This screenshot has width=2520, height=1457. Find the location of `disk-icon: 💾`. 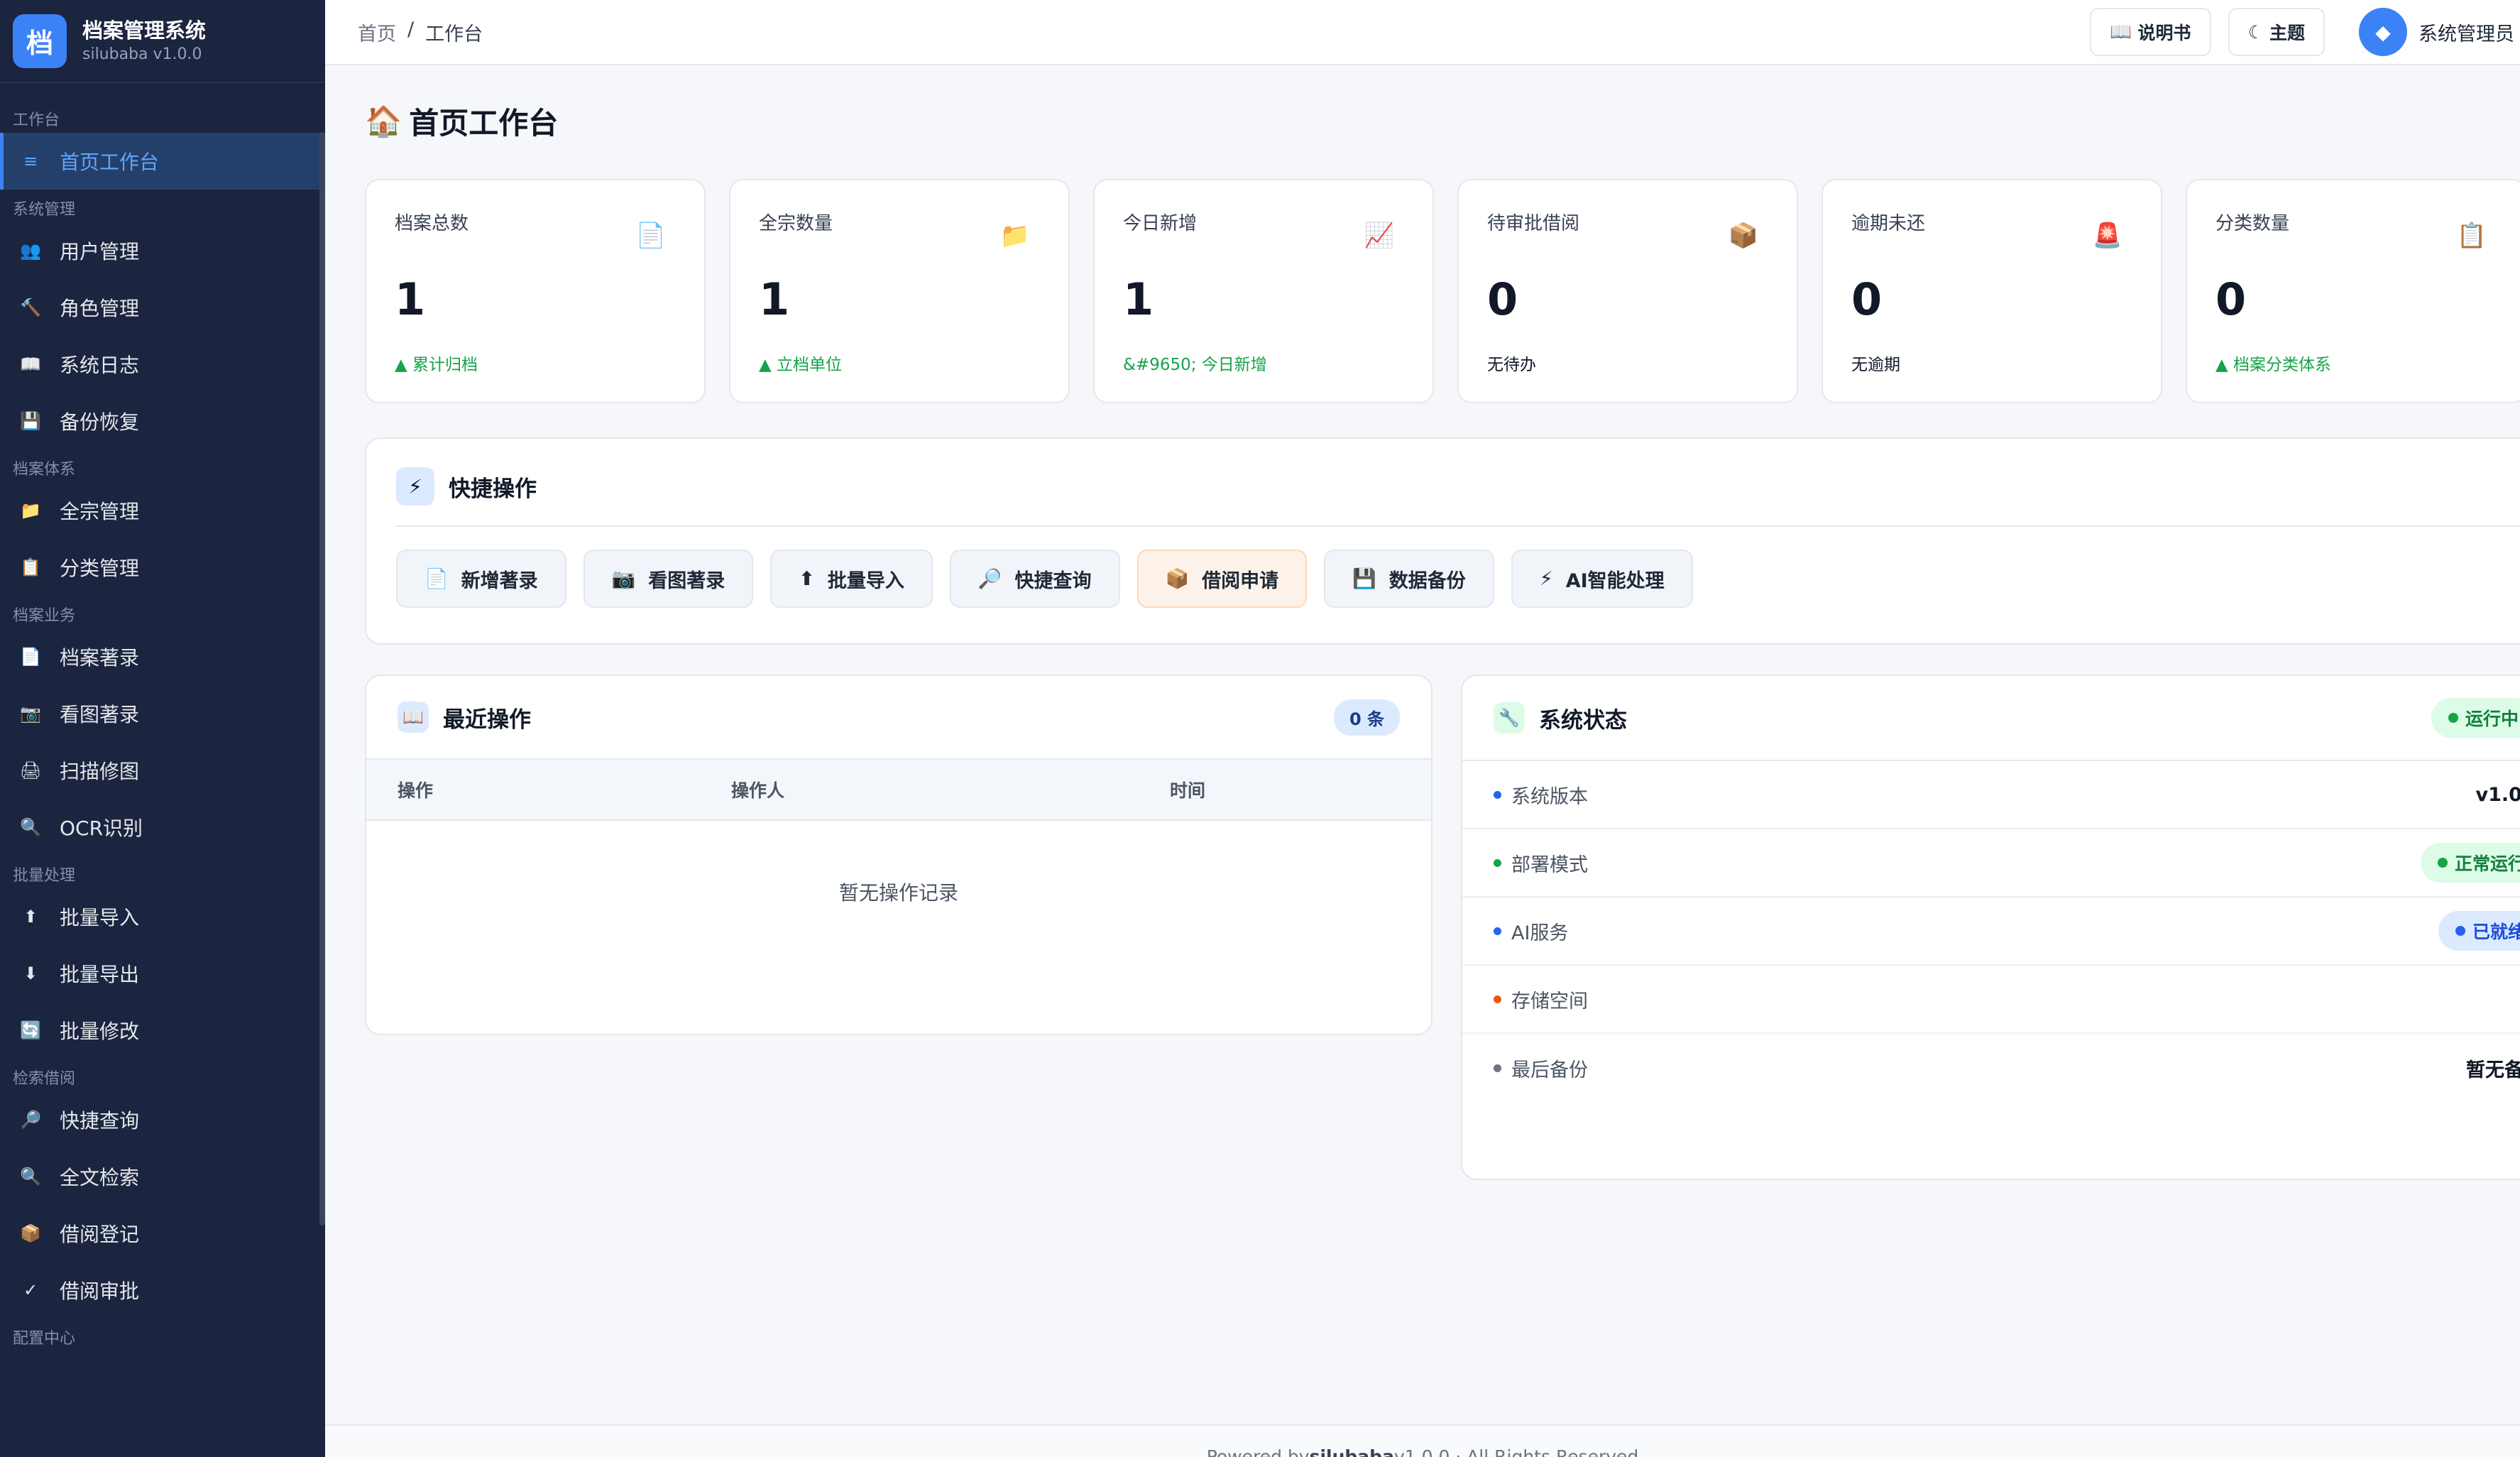

disk-icon: 💾 is located at coordinates (1364, 579).